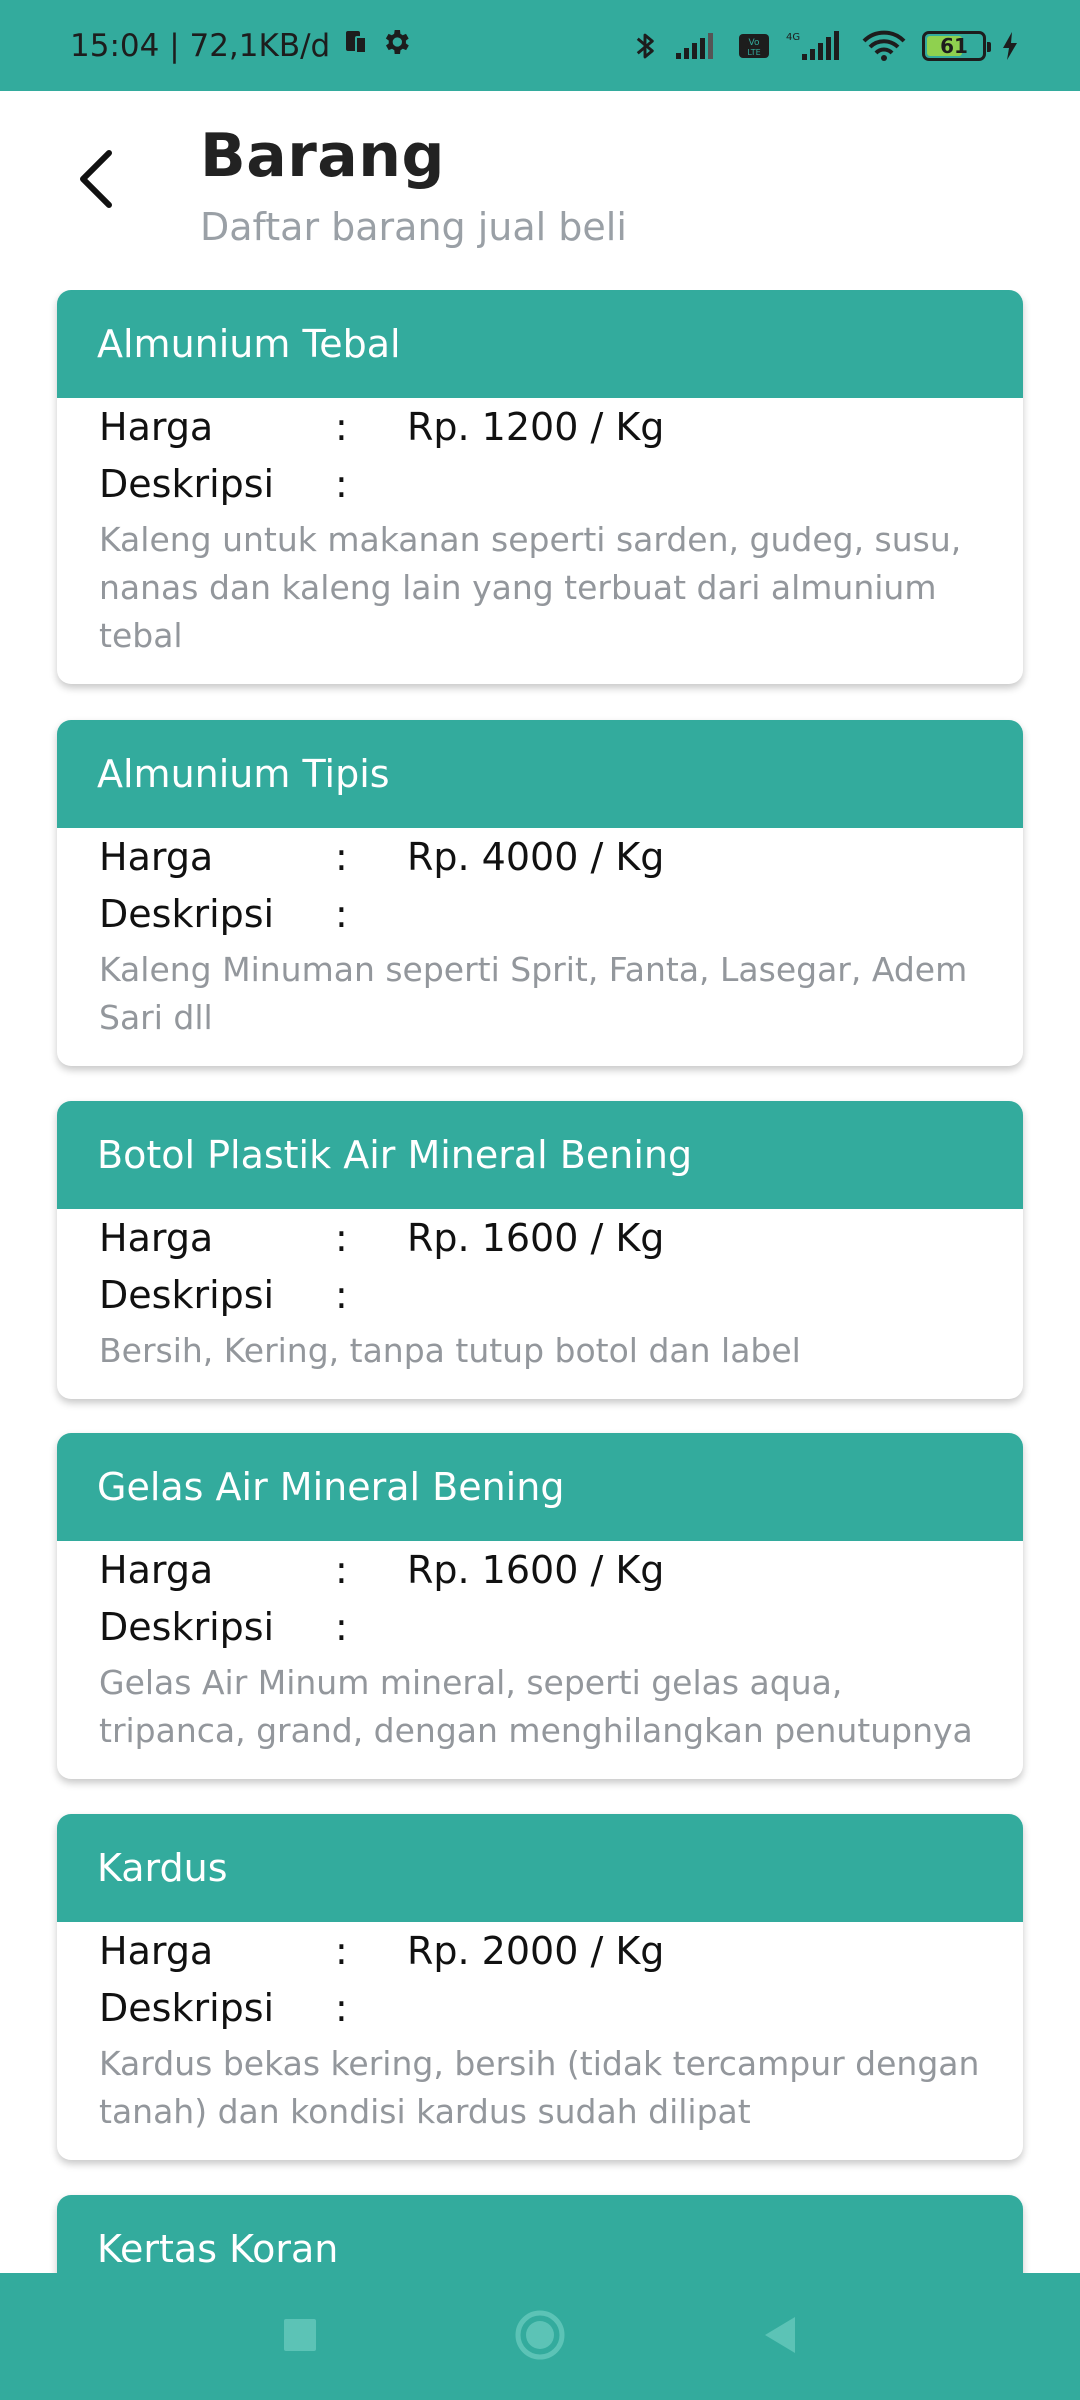 The width and height of the screenshot is (1080, 2400). I want to click on signal-strength-icon, so click(699, 46).